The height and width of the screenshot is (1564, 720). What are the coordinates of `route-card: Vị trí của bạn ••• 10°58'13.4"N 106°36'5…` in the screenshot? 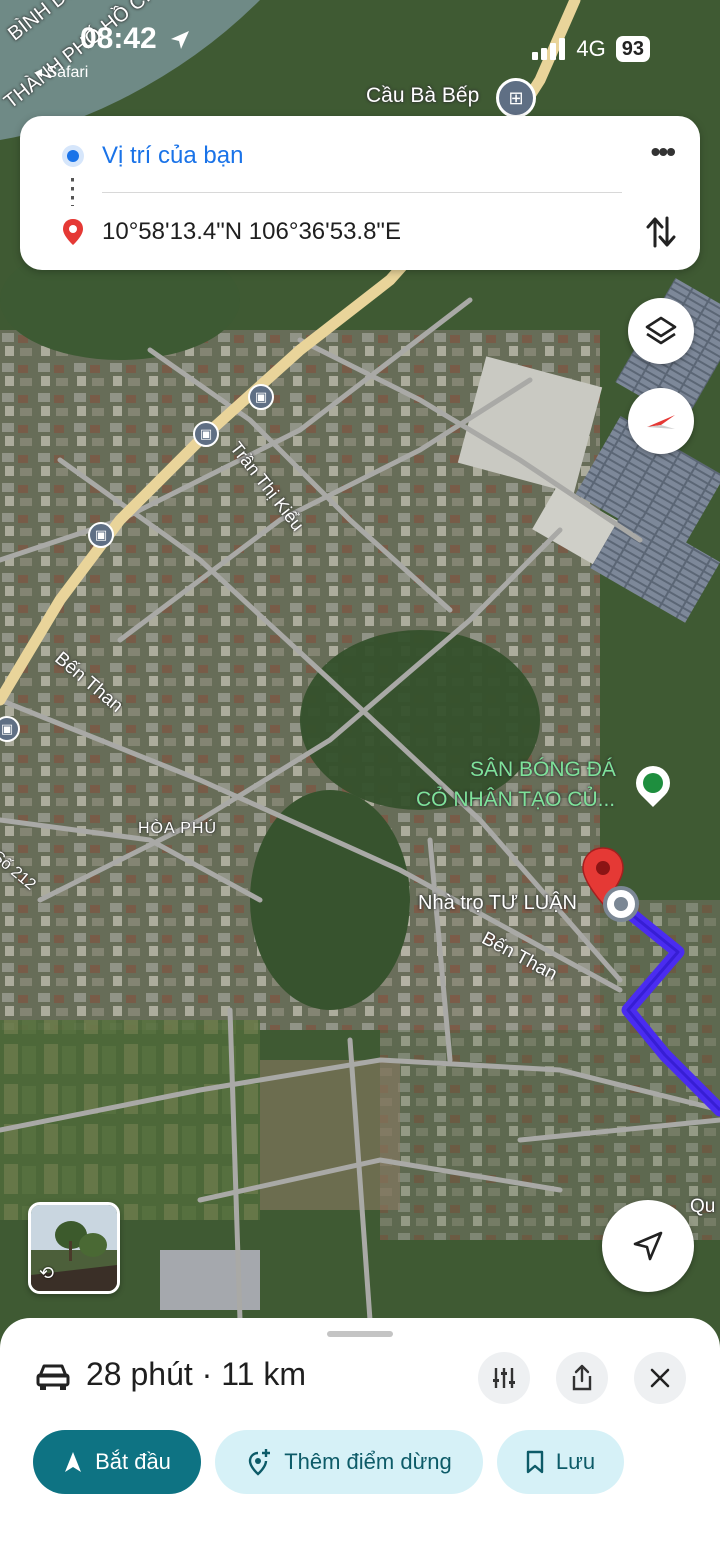 It's located at (360, 193).